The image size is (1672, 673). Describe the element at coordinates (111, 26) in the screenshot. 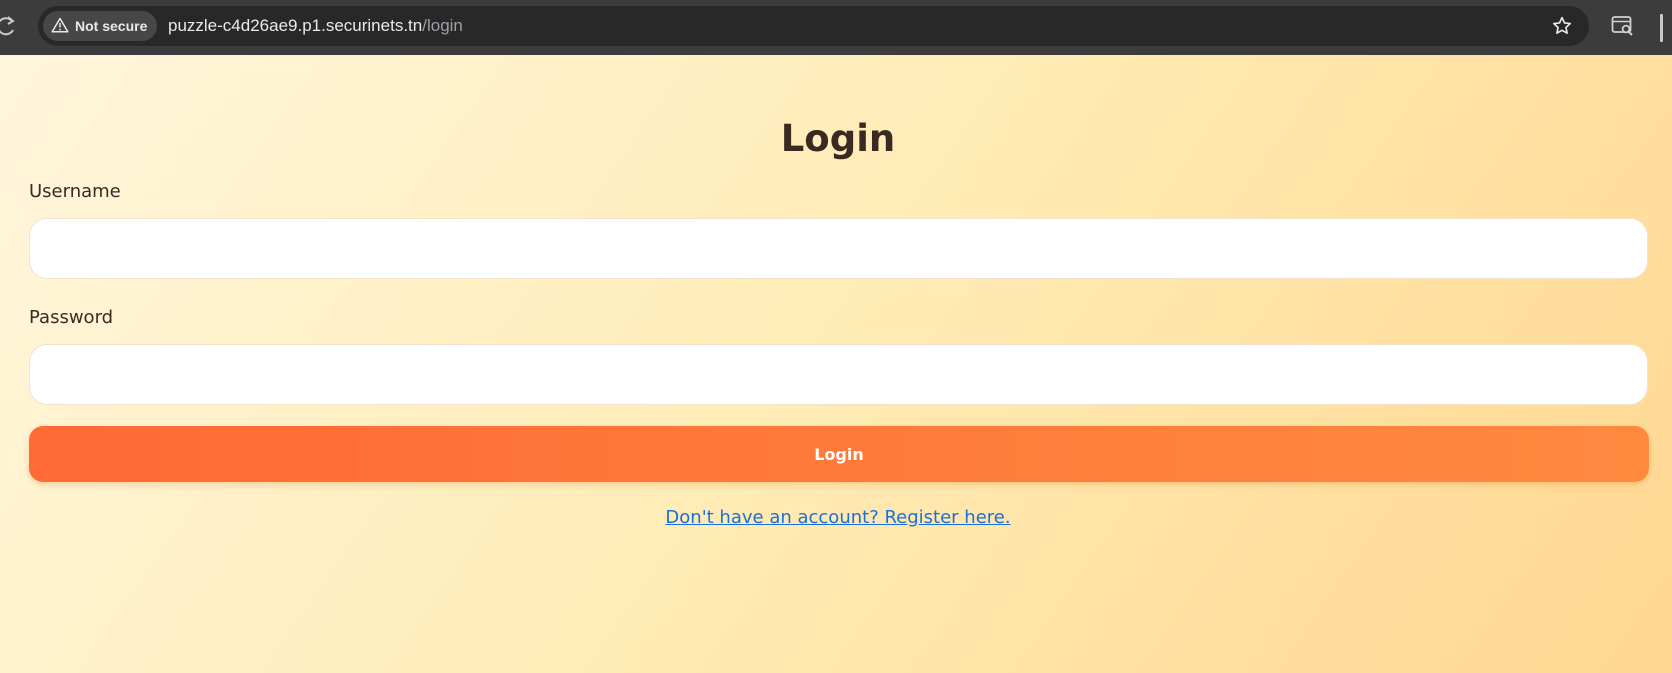

I see `security-label: Not secure` at that location.